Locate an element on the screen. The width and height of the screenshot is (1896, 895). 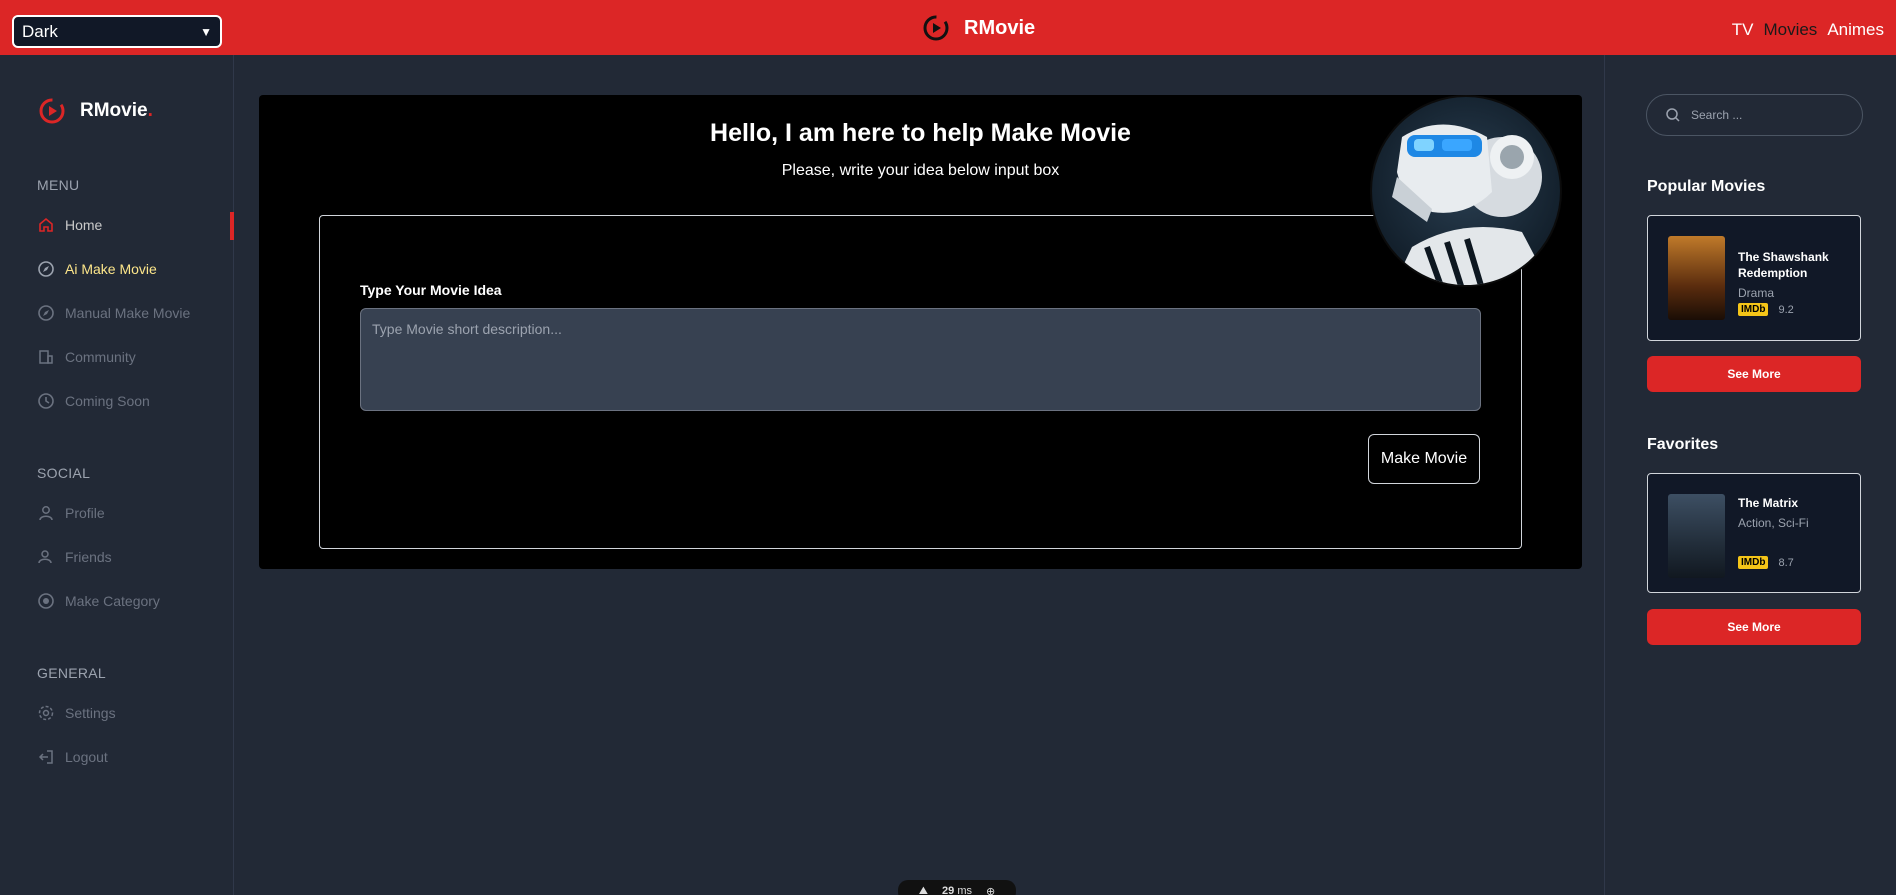
sidebar-item-label: Manual Make Movie is located at coordinates (128, 313).